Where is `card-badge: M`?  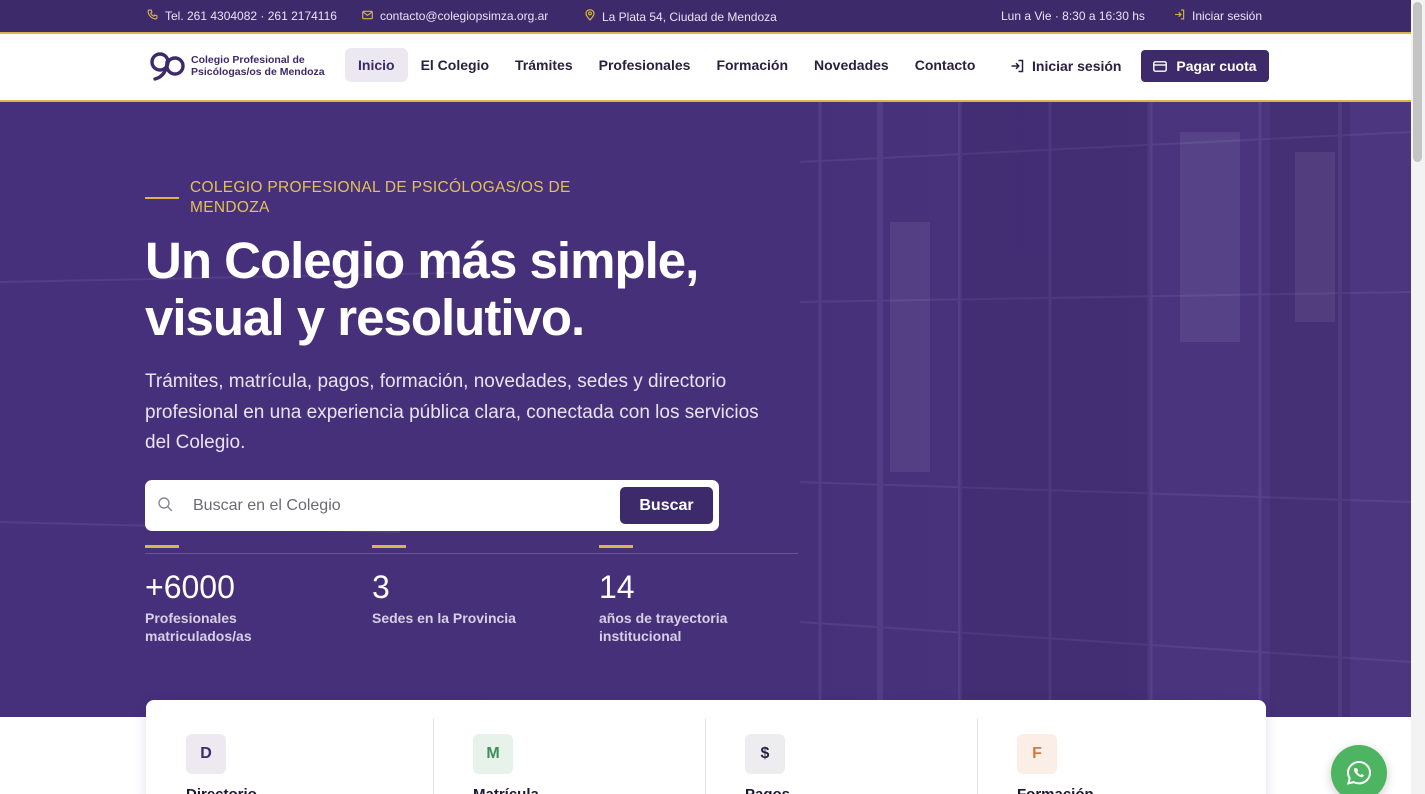 card-badge: M is located at coordinates (493, 754).